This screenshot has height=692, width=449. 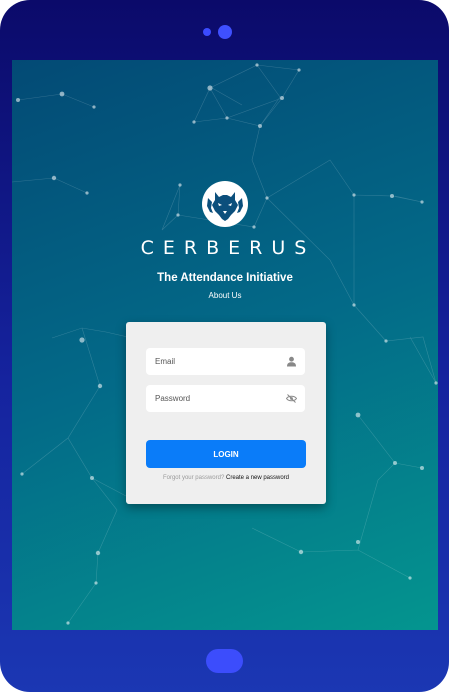 I want to click on camera-dot, so click(x=225, y=32).